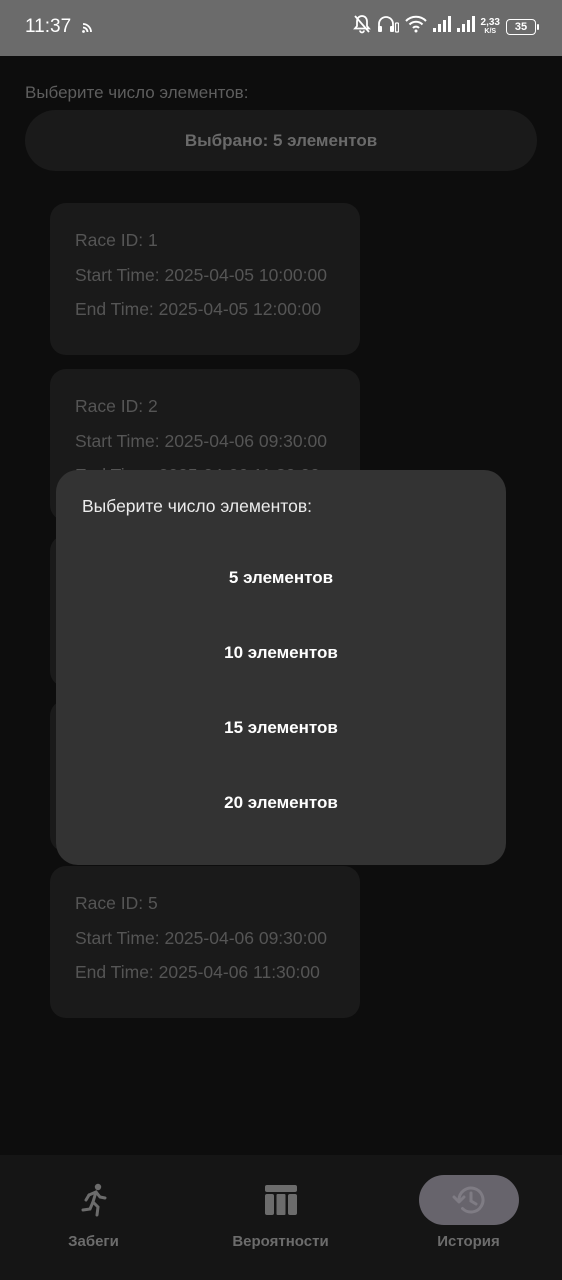  What do you see at coordinates (197, 506) in the screenshot?
I see `dialog-title: Выберите число элементов:` at bounding box center [197, 506].